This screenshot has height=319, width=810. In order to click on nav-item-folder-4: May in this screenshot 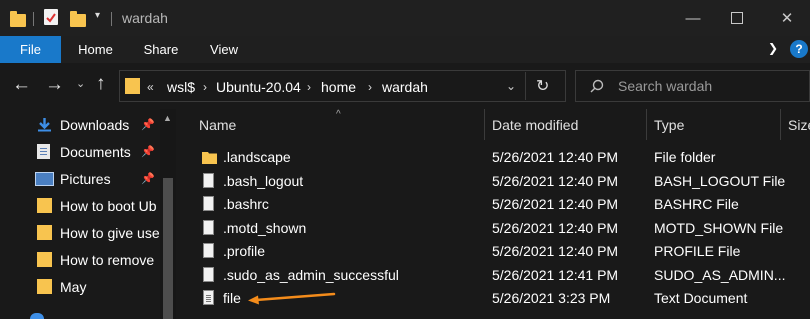, I will do `click(80, 286)`.